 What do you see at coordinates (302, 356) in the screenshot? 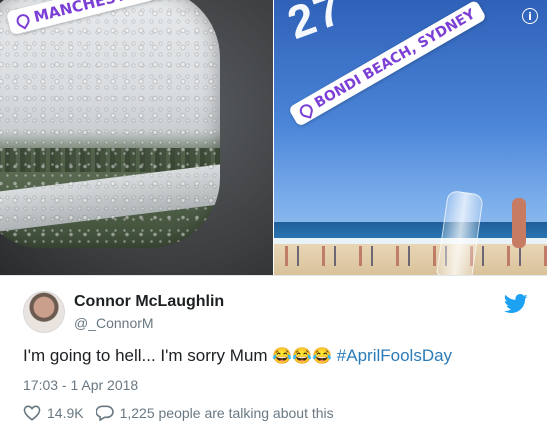
I see `laughing-emoji: 😂😂😂` at bounding box center [302, 356].